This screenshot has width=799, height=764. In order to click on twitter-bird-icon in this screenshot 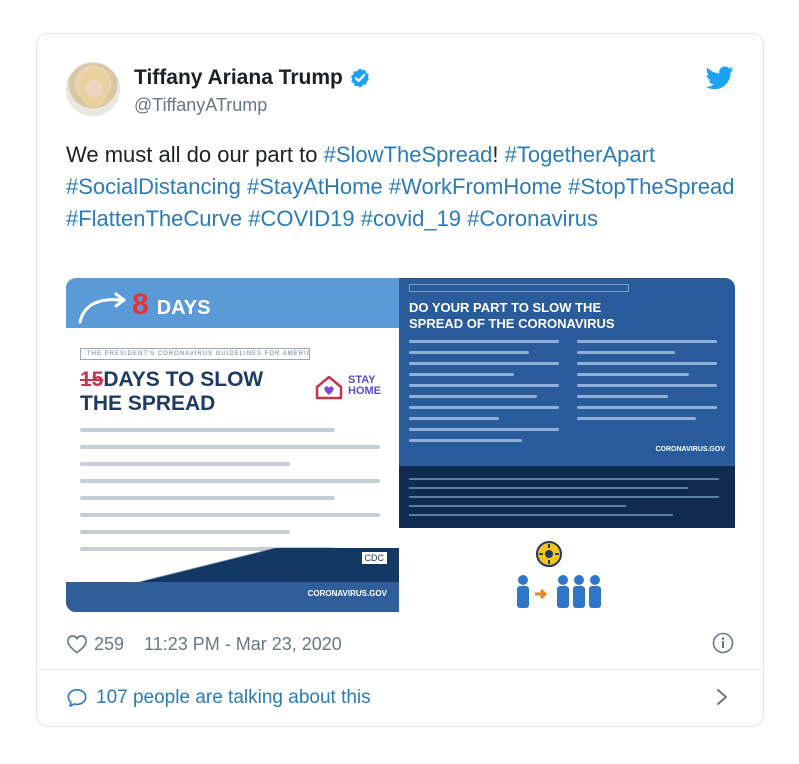, I will do `click(720, 78)`.